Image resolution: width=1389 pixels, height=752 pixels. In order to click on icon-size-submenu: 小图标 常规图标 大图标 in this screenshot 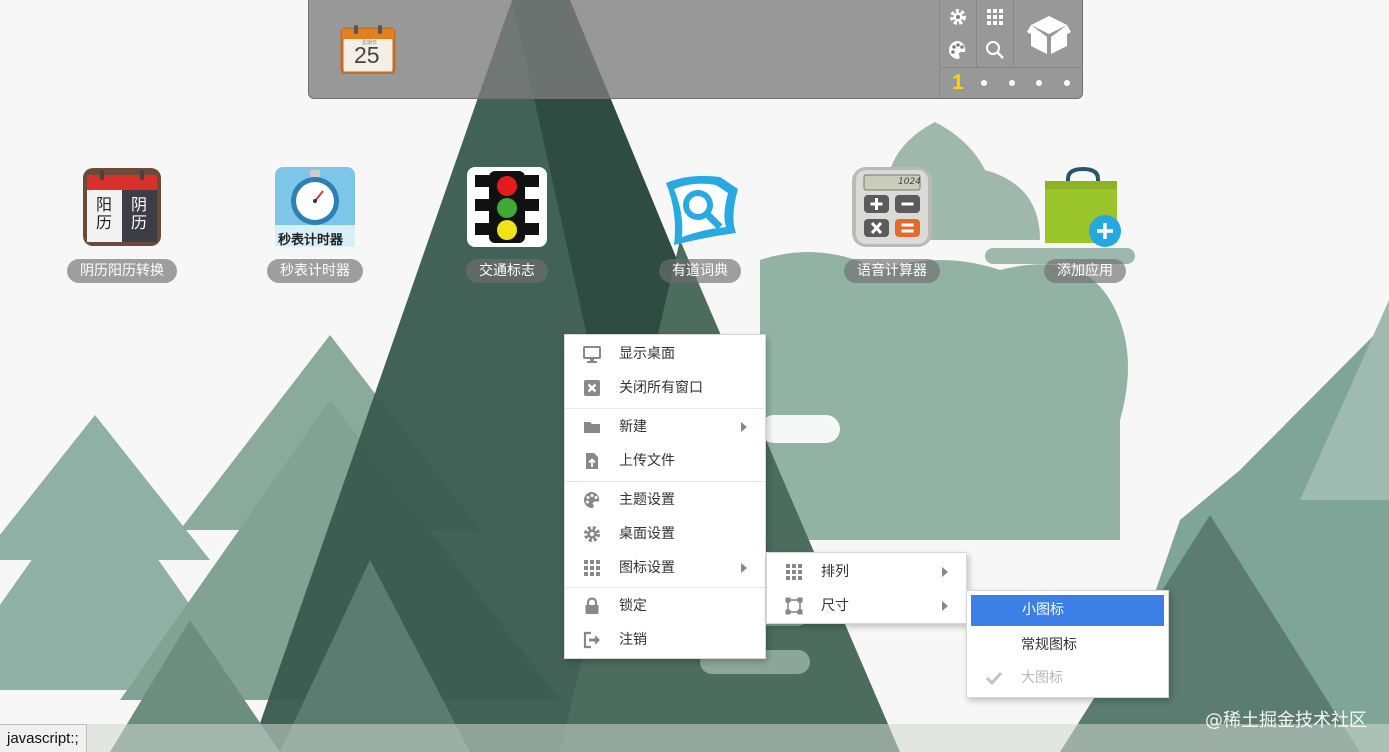, I will do `click(1067, 644)`.